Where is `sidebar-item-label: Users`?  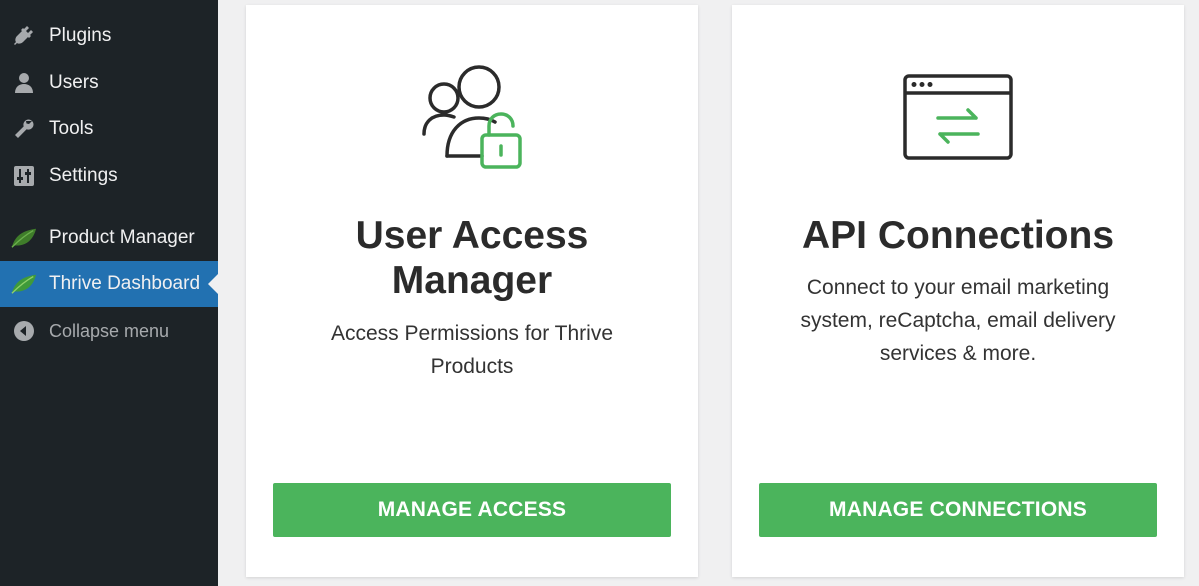
sidebar-item-label: Users is located at coordinates (74, 82).